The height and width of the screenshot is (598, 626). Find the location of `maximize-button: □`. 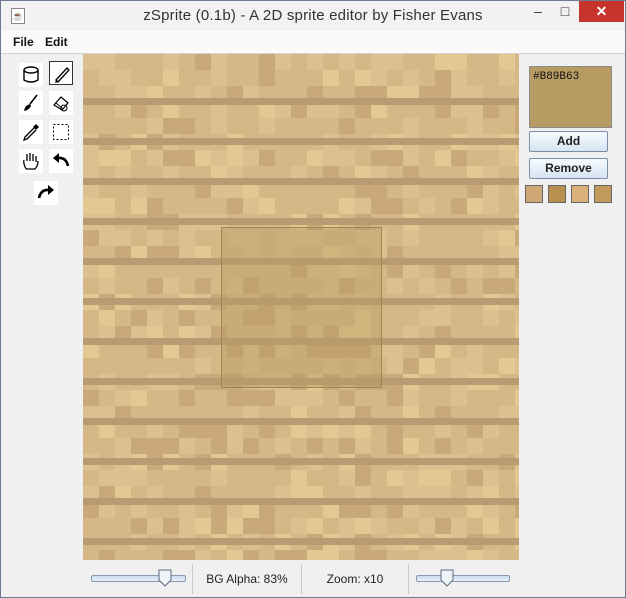

maximize-button: □ is located at coordinates (565, 11).